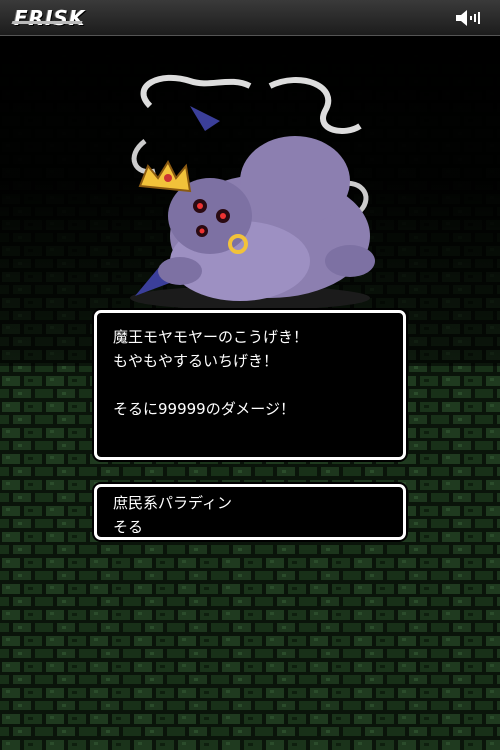 The height and width of the screenshot is (750, 500). What do you see at coordinates (250, 385) in the screenshot?
I see `battle-message-window: 魔王モヤモヤーのこうげき！ もやもやするいちげき！ そるに99999のダメージ！` at bounding box center [250, 385].